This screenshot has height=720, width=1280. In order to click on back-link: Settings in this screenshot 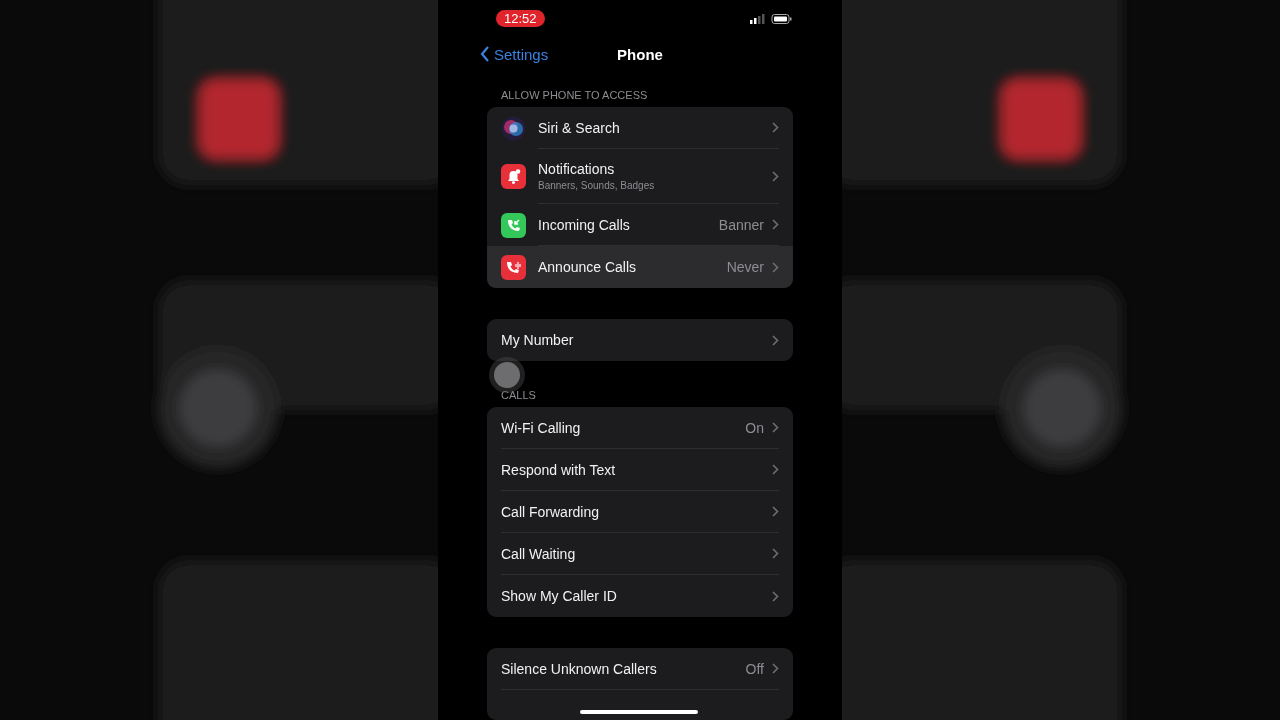, I will do `click(514, 54)`.